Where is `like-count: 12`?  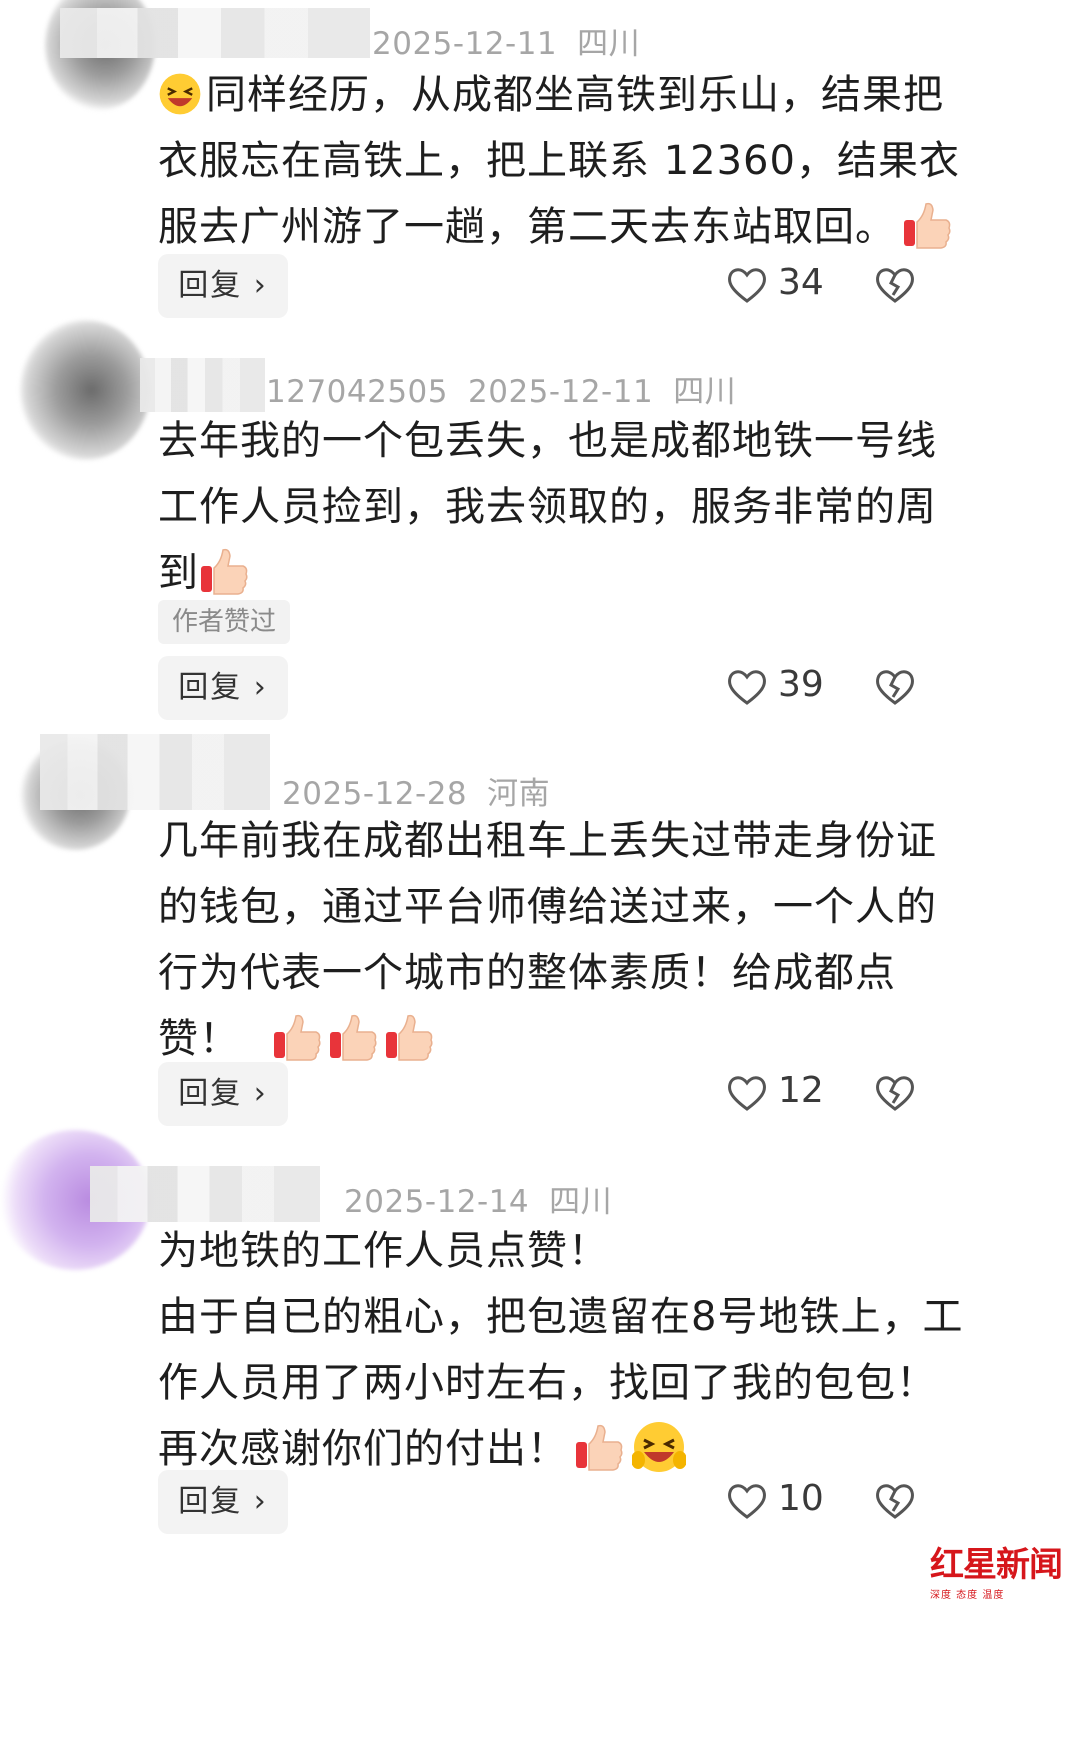
like-count: 12 is located at coordinates (801, 1090).